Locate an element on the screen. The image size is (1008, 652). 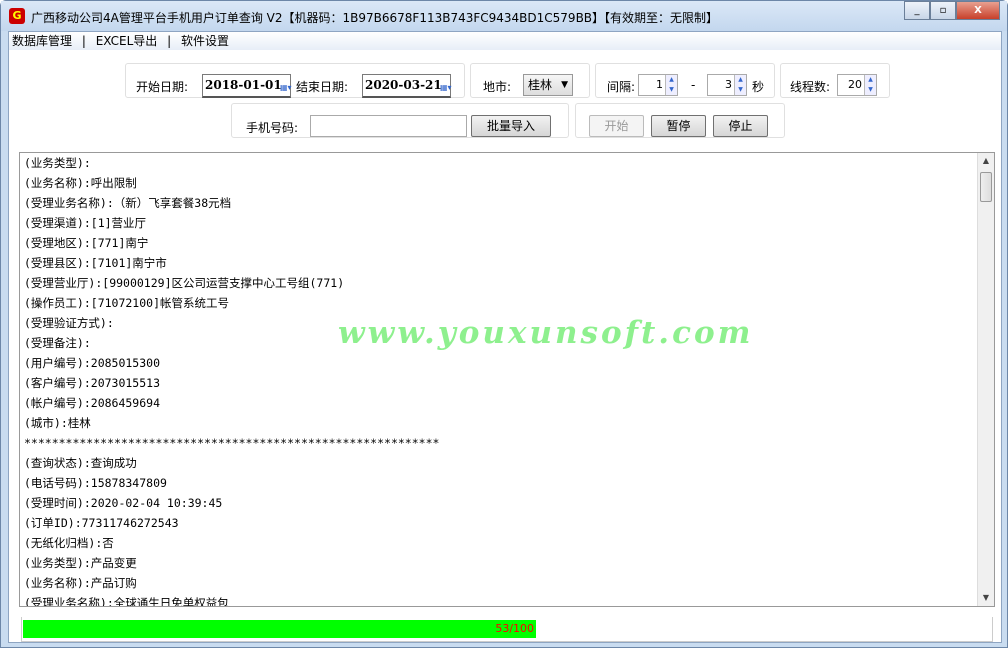
log-line: (查询状态):查询成功 is located at coordinates (80, 463).